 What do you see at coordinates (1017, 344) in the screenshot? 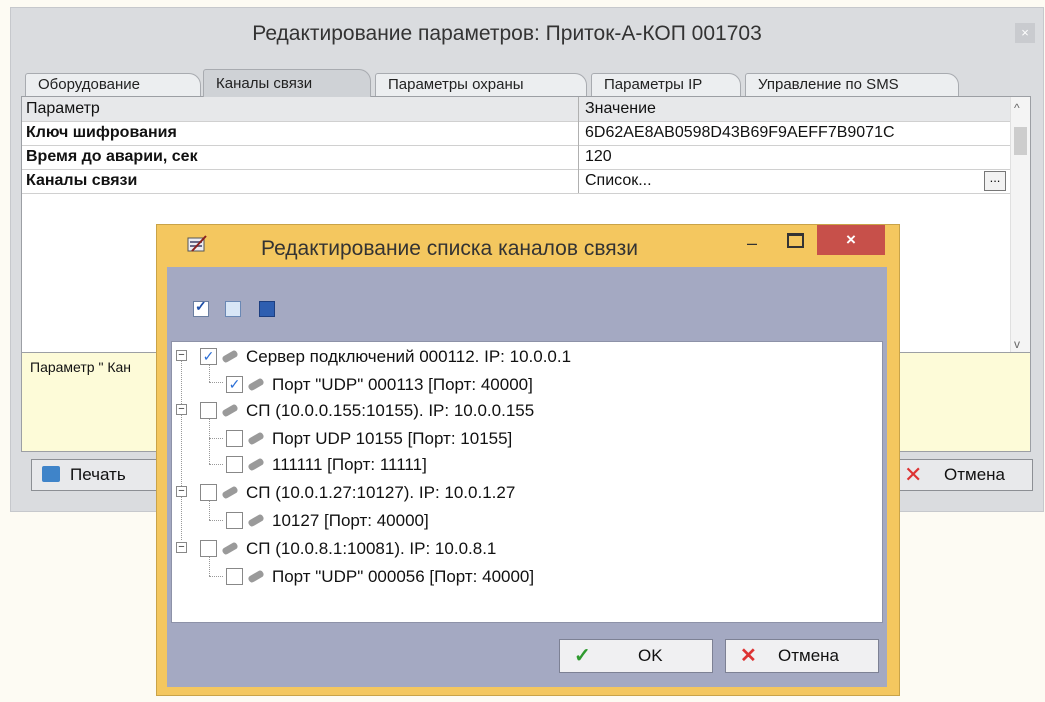
I see `scroll-down-icon: v` at bounding box center [1017, 344].